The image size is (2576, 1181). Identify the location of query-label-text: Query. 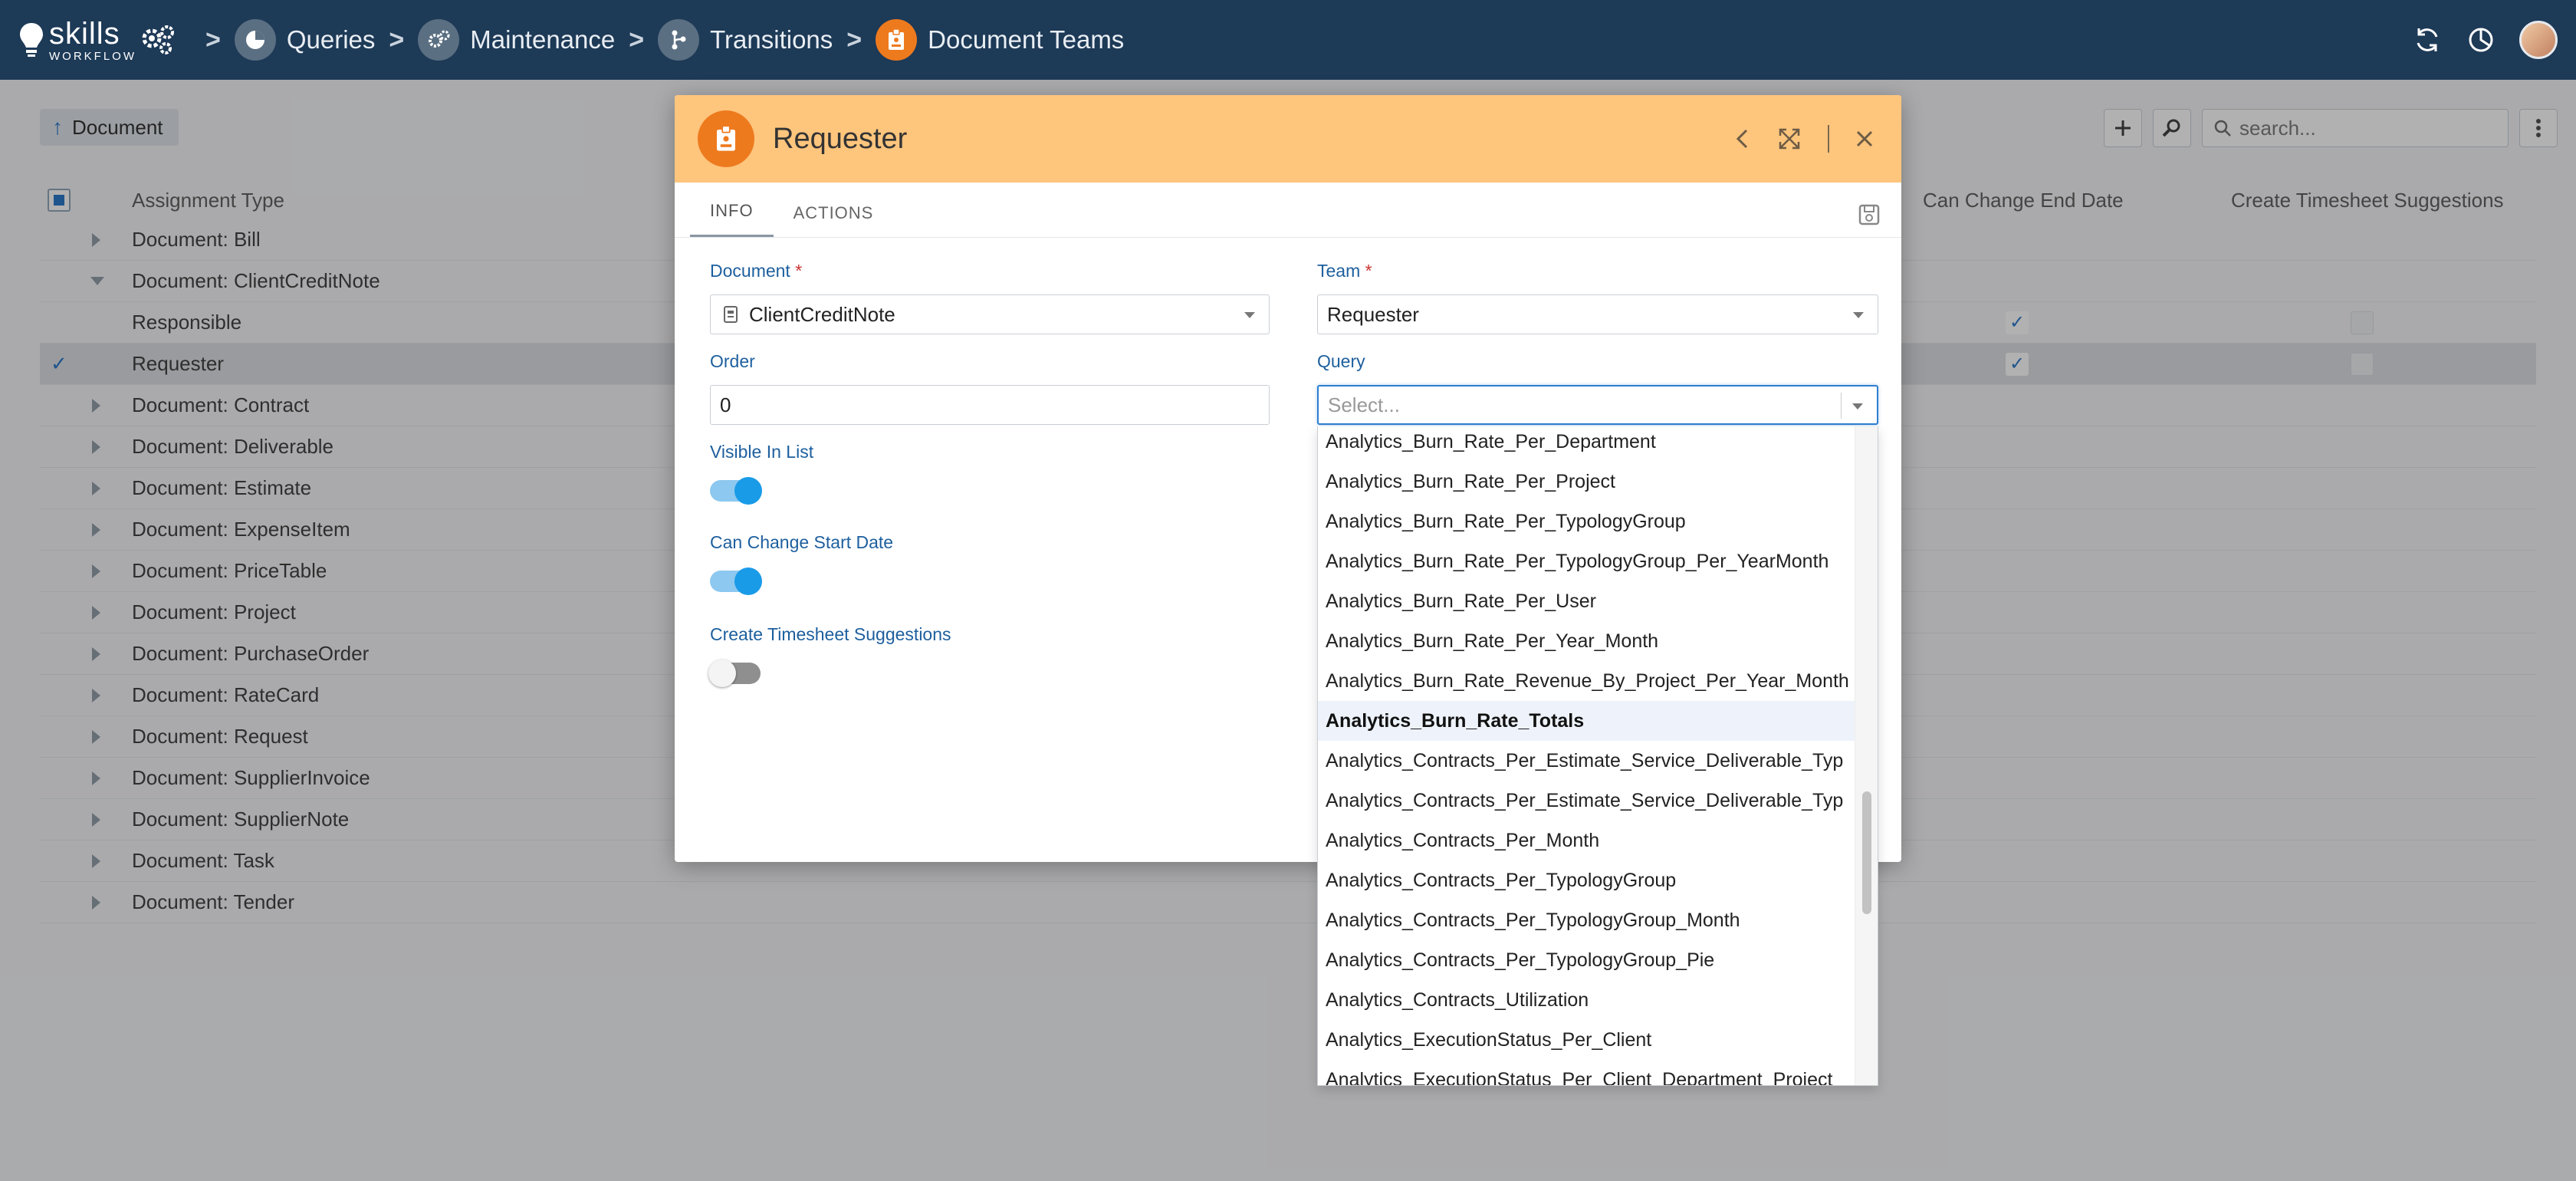
(1341, 361).